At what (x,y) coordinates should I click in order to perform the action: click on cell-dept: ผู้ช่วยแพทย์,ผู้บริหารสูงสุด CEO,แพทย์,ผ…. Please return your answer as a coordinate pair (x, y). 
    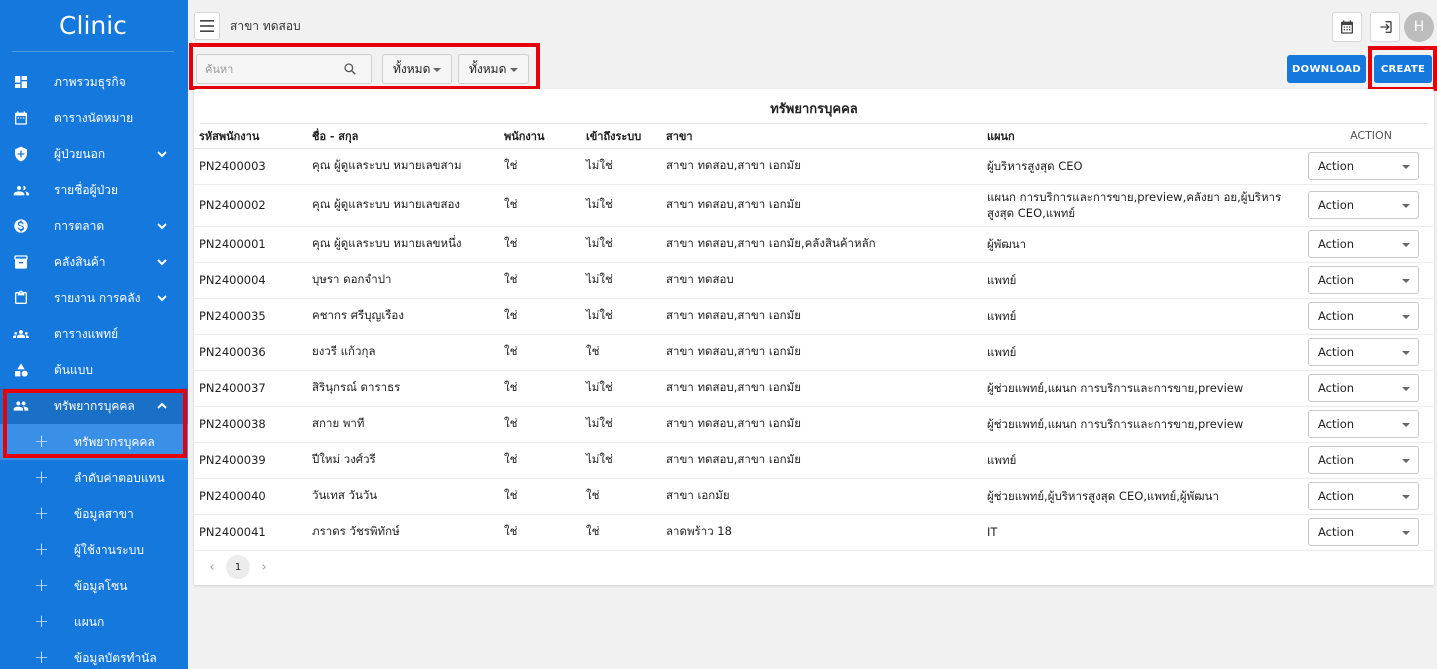
    Looking at the image, I should click on (1147, 496).